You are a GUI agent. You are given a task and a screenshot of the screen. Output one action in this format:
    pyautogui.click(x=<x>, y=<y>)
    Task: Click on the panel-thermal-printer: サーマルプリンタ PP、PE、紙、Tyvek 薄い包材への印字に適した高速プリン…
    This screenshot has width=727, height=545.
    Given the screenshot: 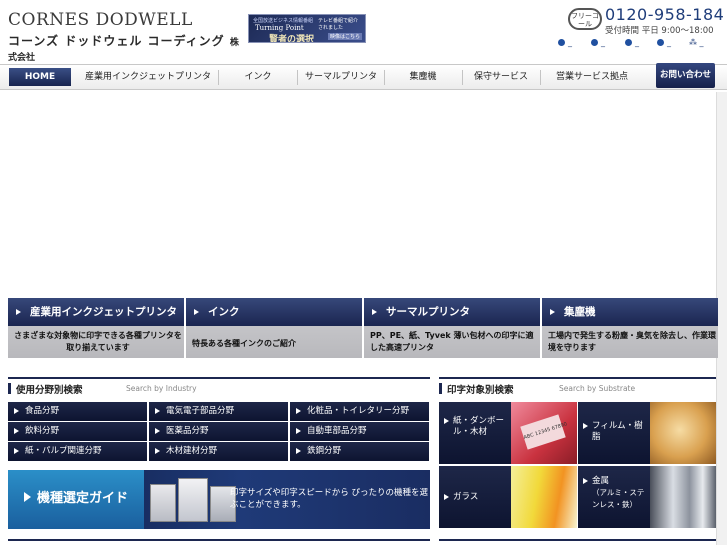 What is the action you would take?
    pyautogui.click(x=452, y=328)
    